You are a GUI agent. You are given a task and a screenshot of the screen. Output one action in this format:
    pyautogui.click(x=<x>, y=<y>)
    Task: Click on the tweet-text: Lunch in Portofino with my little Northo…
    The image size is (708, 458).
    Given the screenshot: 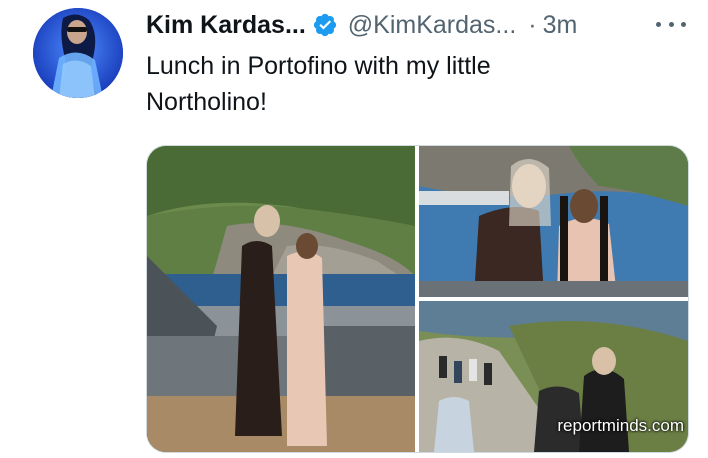 What is the action you would take?
    pyautogui.click(x=361, y=84)
    